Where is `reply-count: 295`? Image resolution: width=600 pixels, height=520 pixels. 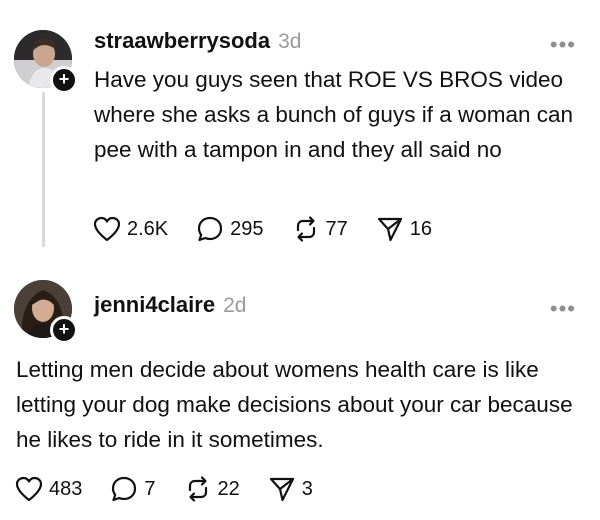 reply-count: 295 is located at coordinates (247, 228).